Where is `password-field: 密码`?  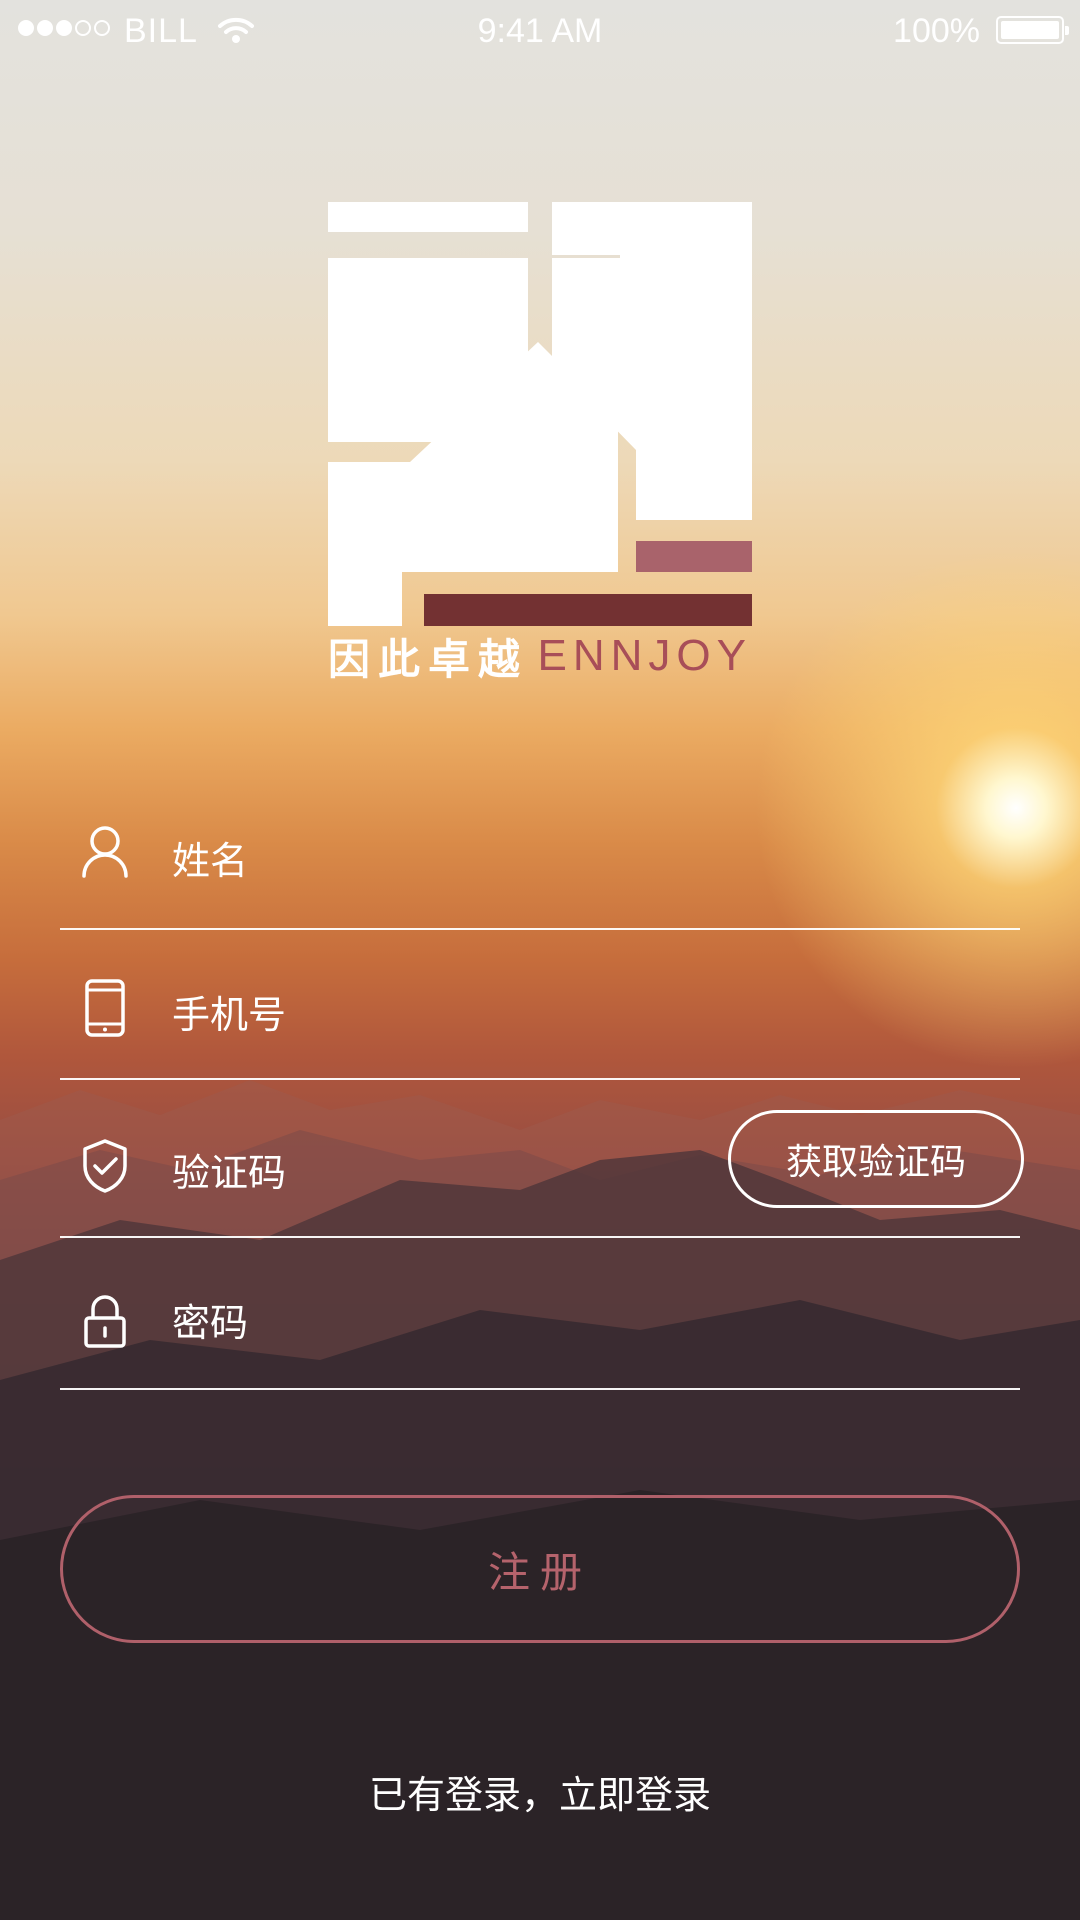 password-field: 密码 is located at coordinates (540, 1314).